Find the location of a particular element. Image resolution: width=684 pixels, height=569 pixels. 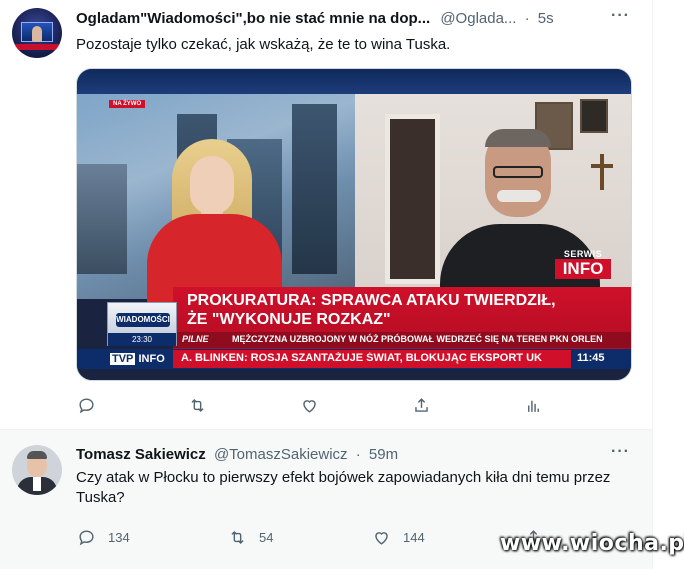

program-logo: WIADOMOŚCI 23:30 is located at coordinates (142, 324).